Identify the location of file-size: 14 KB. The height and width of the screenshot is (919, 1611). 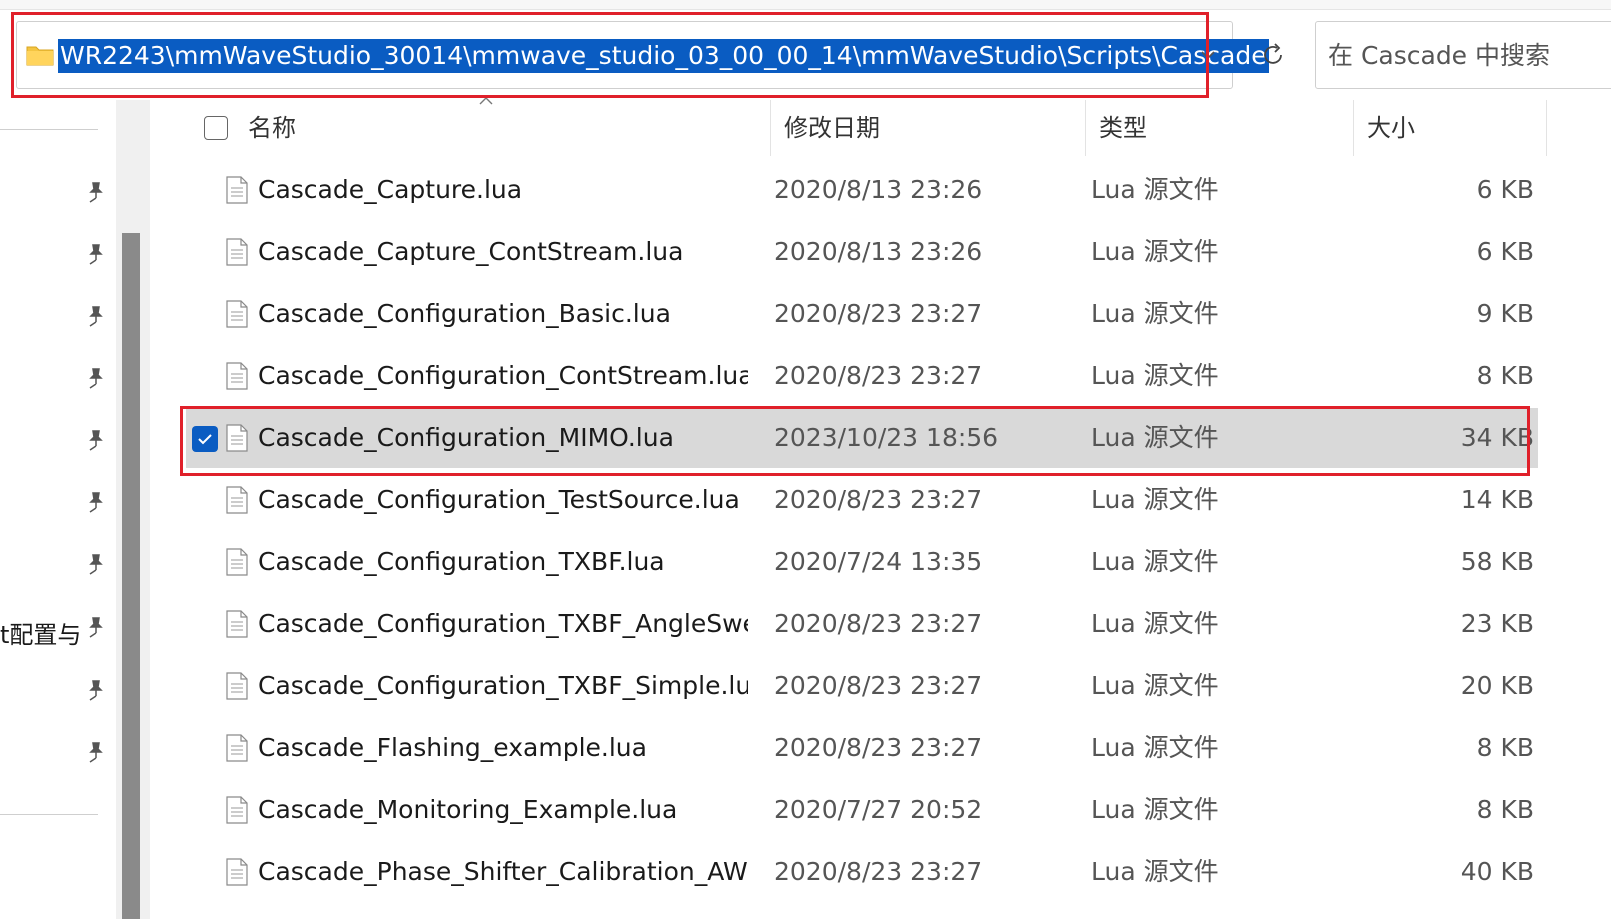
(1497, 499).